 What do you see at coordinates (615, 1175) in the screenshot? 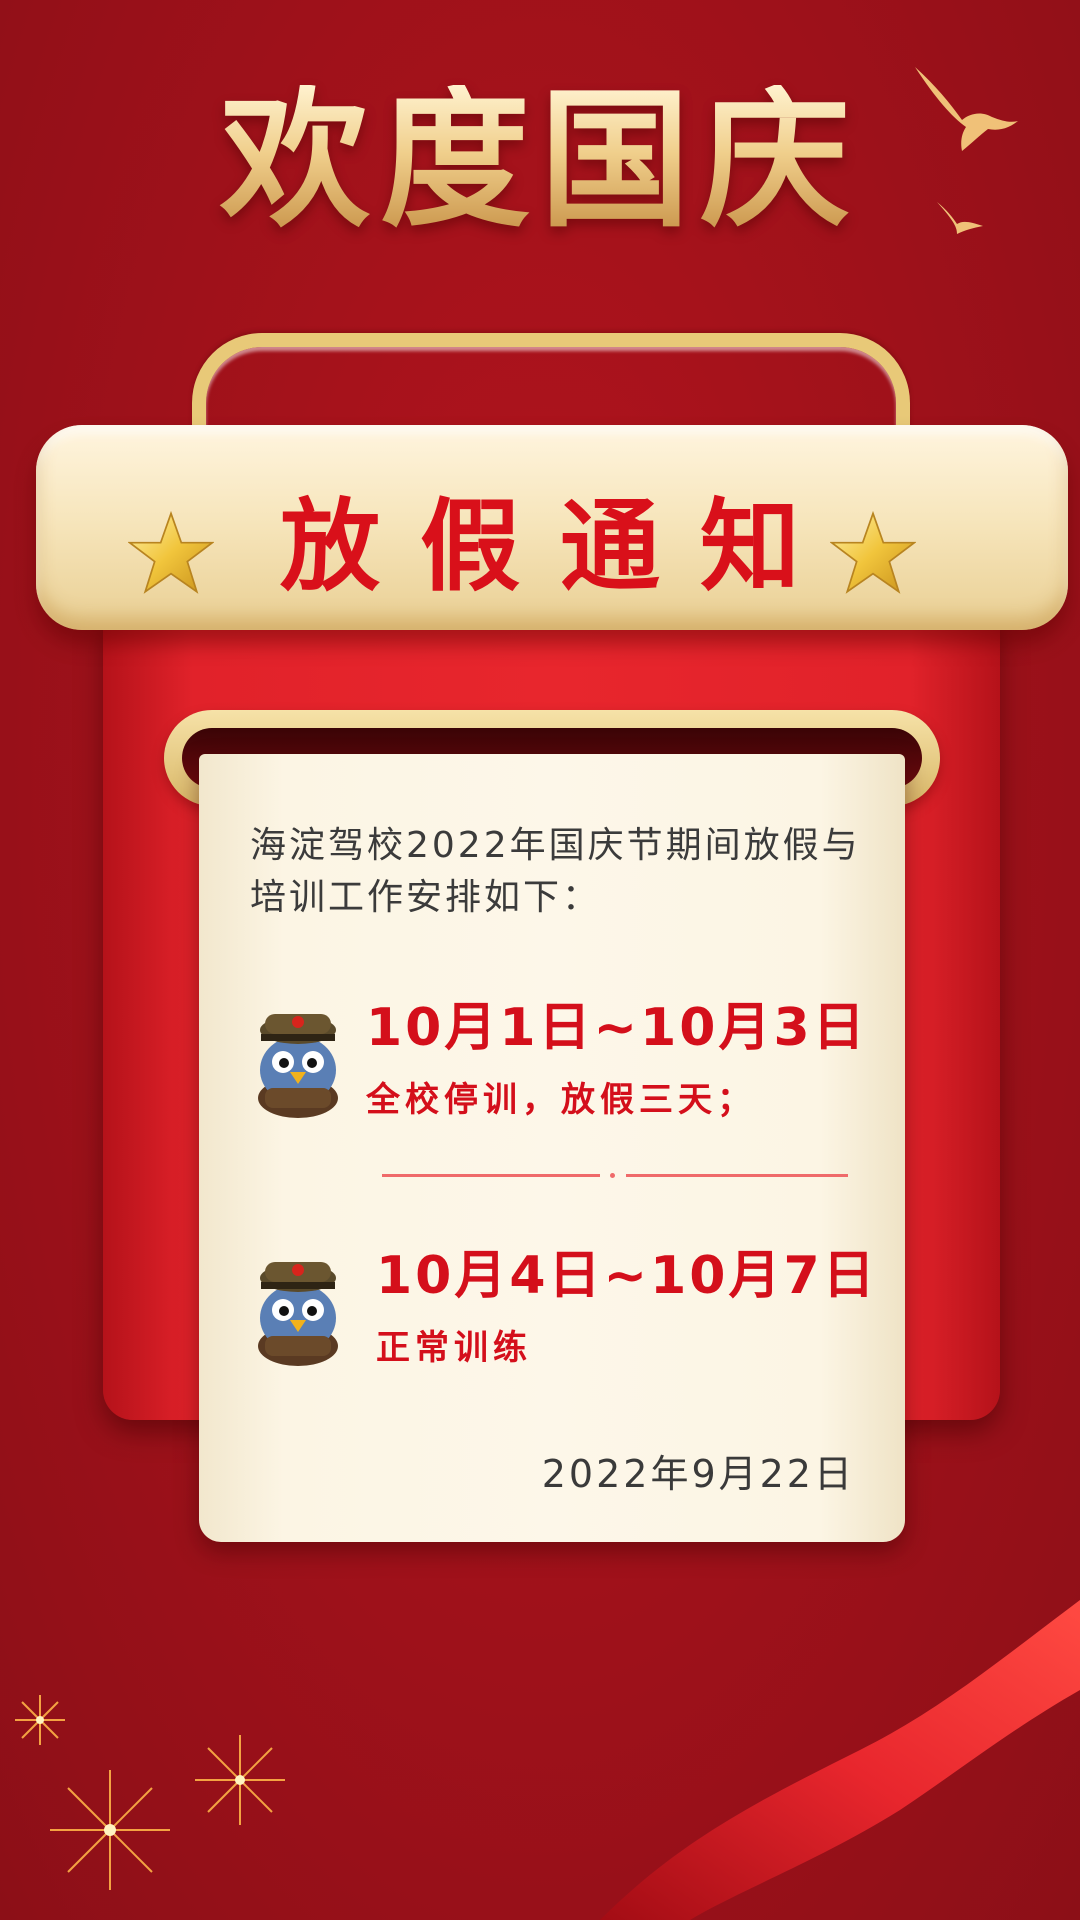
I see `divider` at bounding box center [615, 1175].